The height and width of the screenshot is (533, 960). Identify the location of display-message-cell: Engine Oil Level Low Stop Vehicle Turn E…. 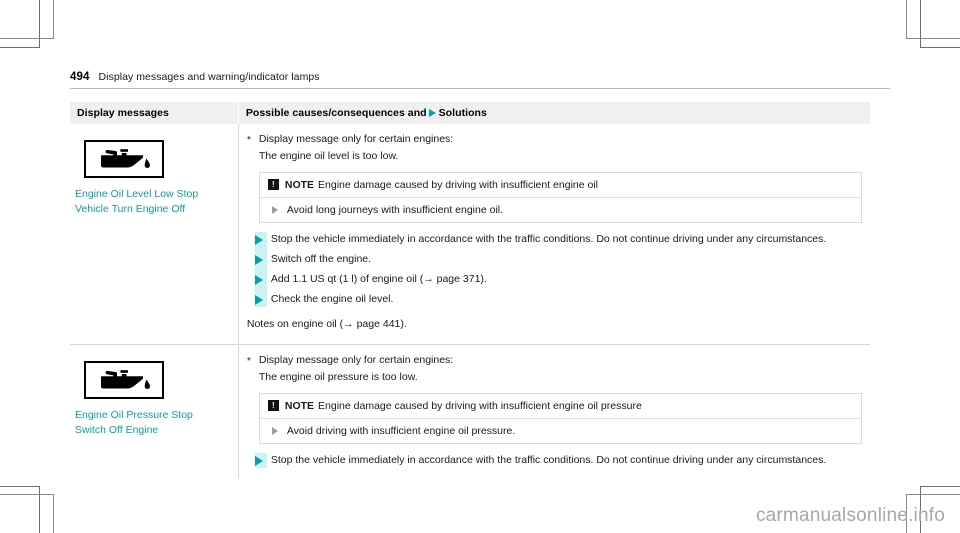
(154, 234).